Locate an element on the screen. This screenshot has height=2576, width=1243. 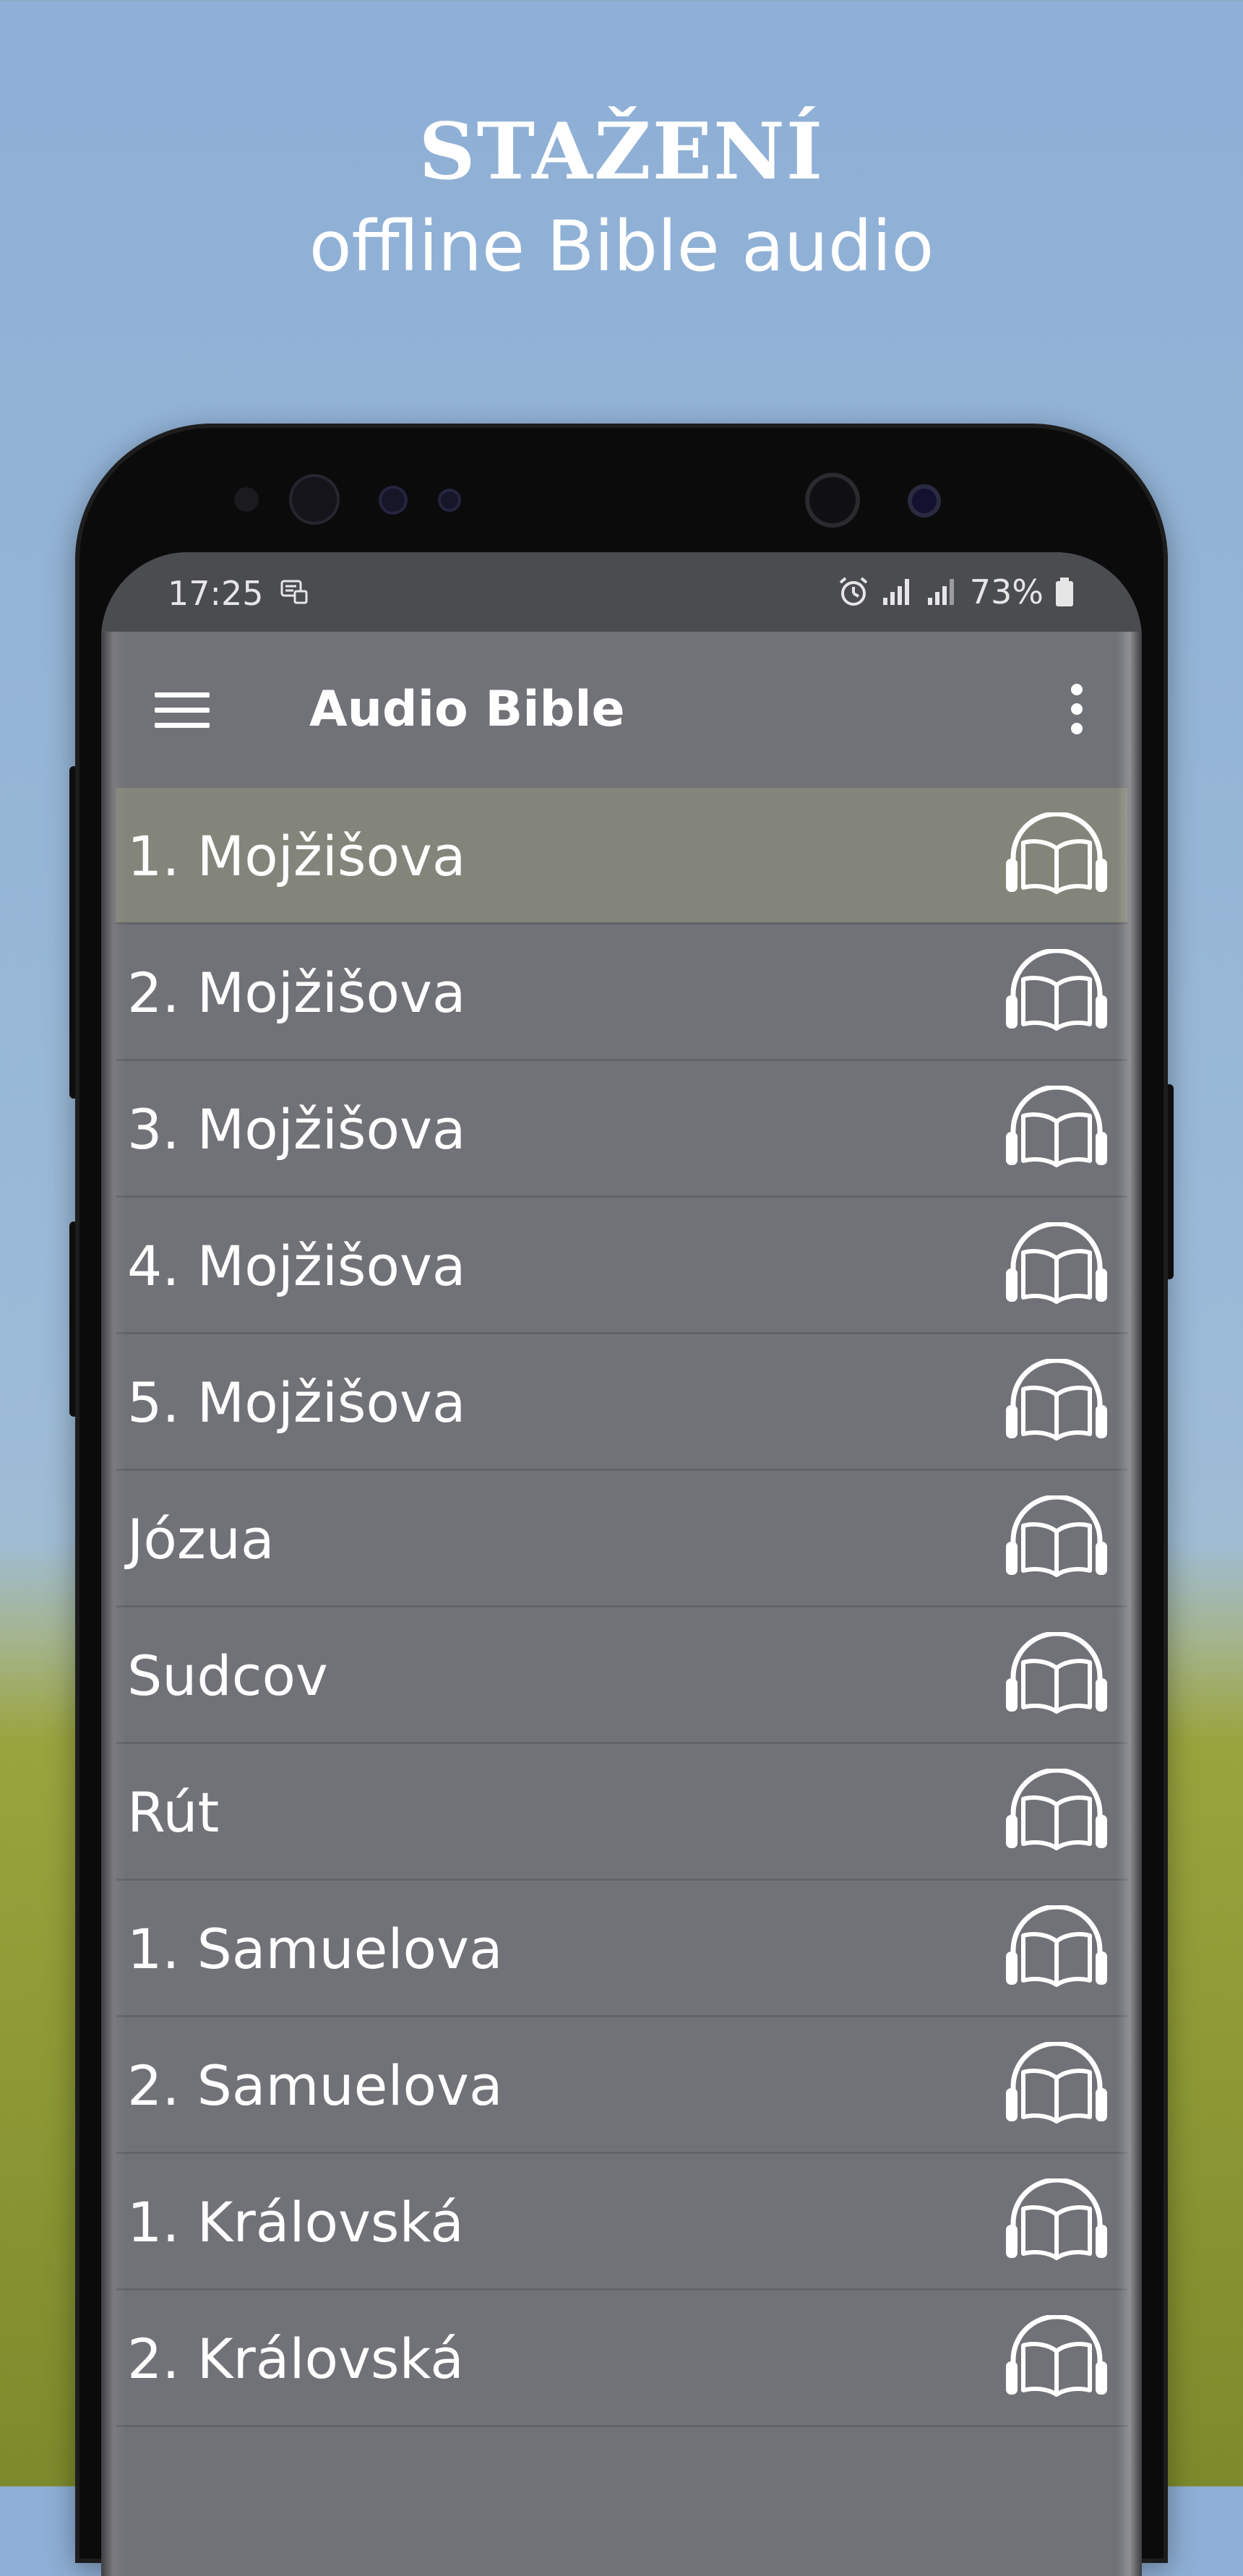
promo-headline: STAŽENÍ offline Bible audio is located at coordinates (621, 197).